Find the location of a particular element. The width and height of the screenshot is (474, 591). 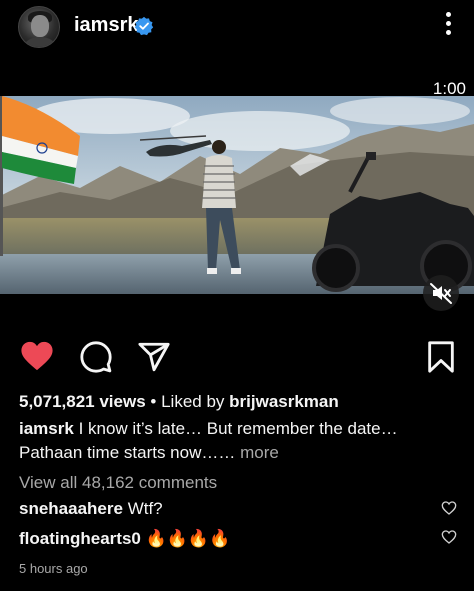

comment-row: floatinghearts0 🔥🔥🔥🔥 is located at coordinates (124, 539).